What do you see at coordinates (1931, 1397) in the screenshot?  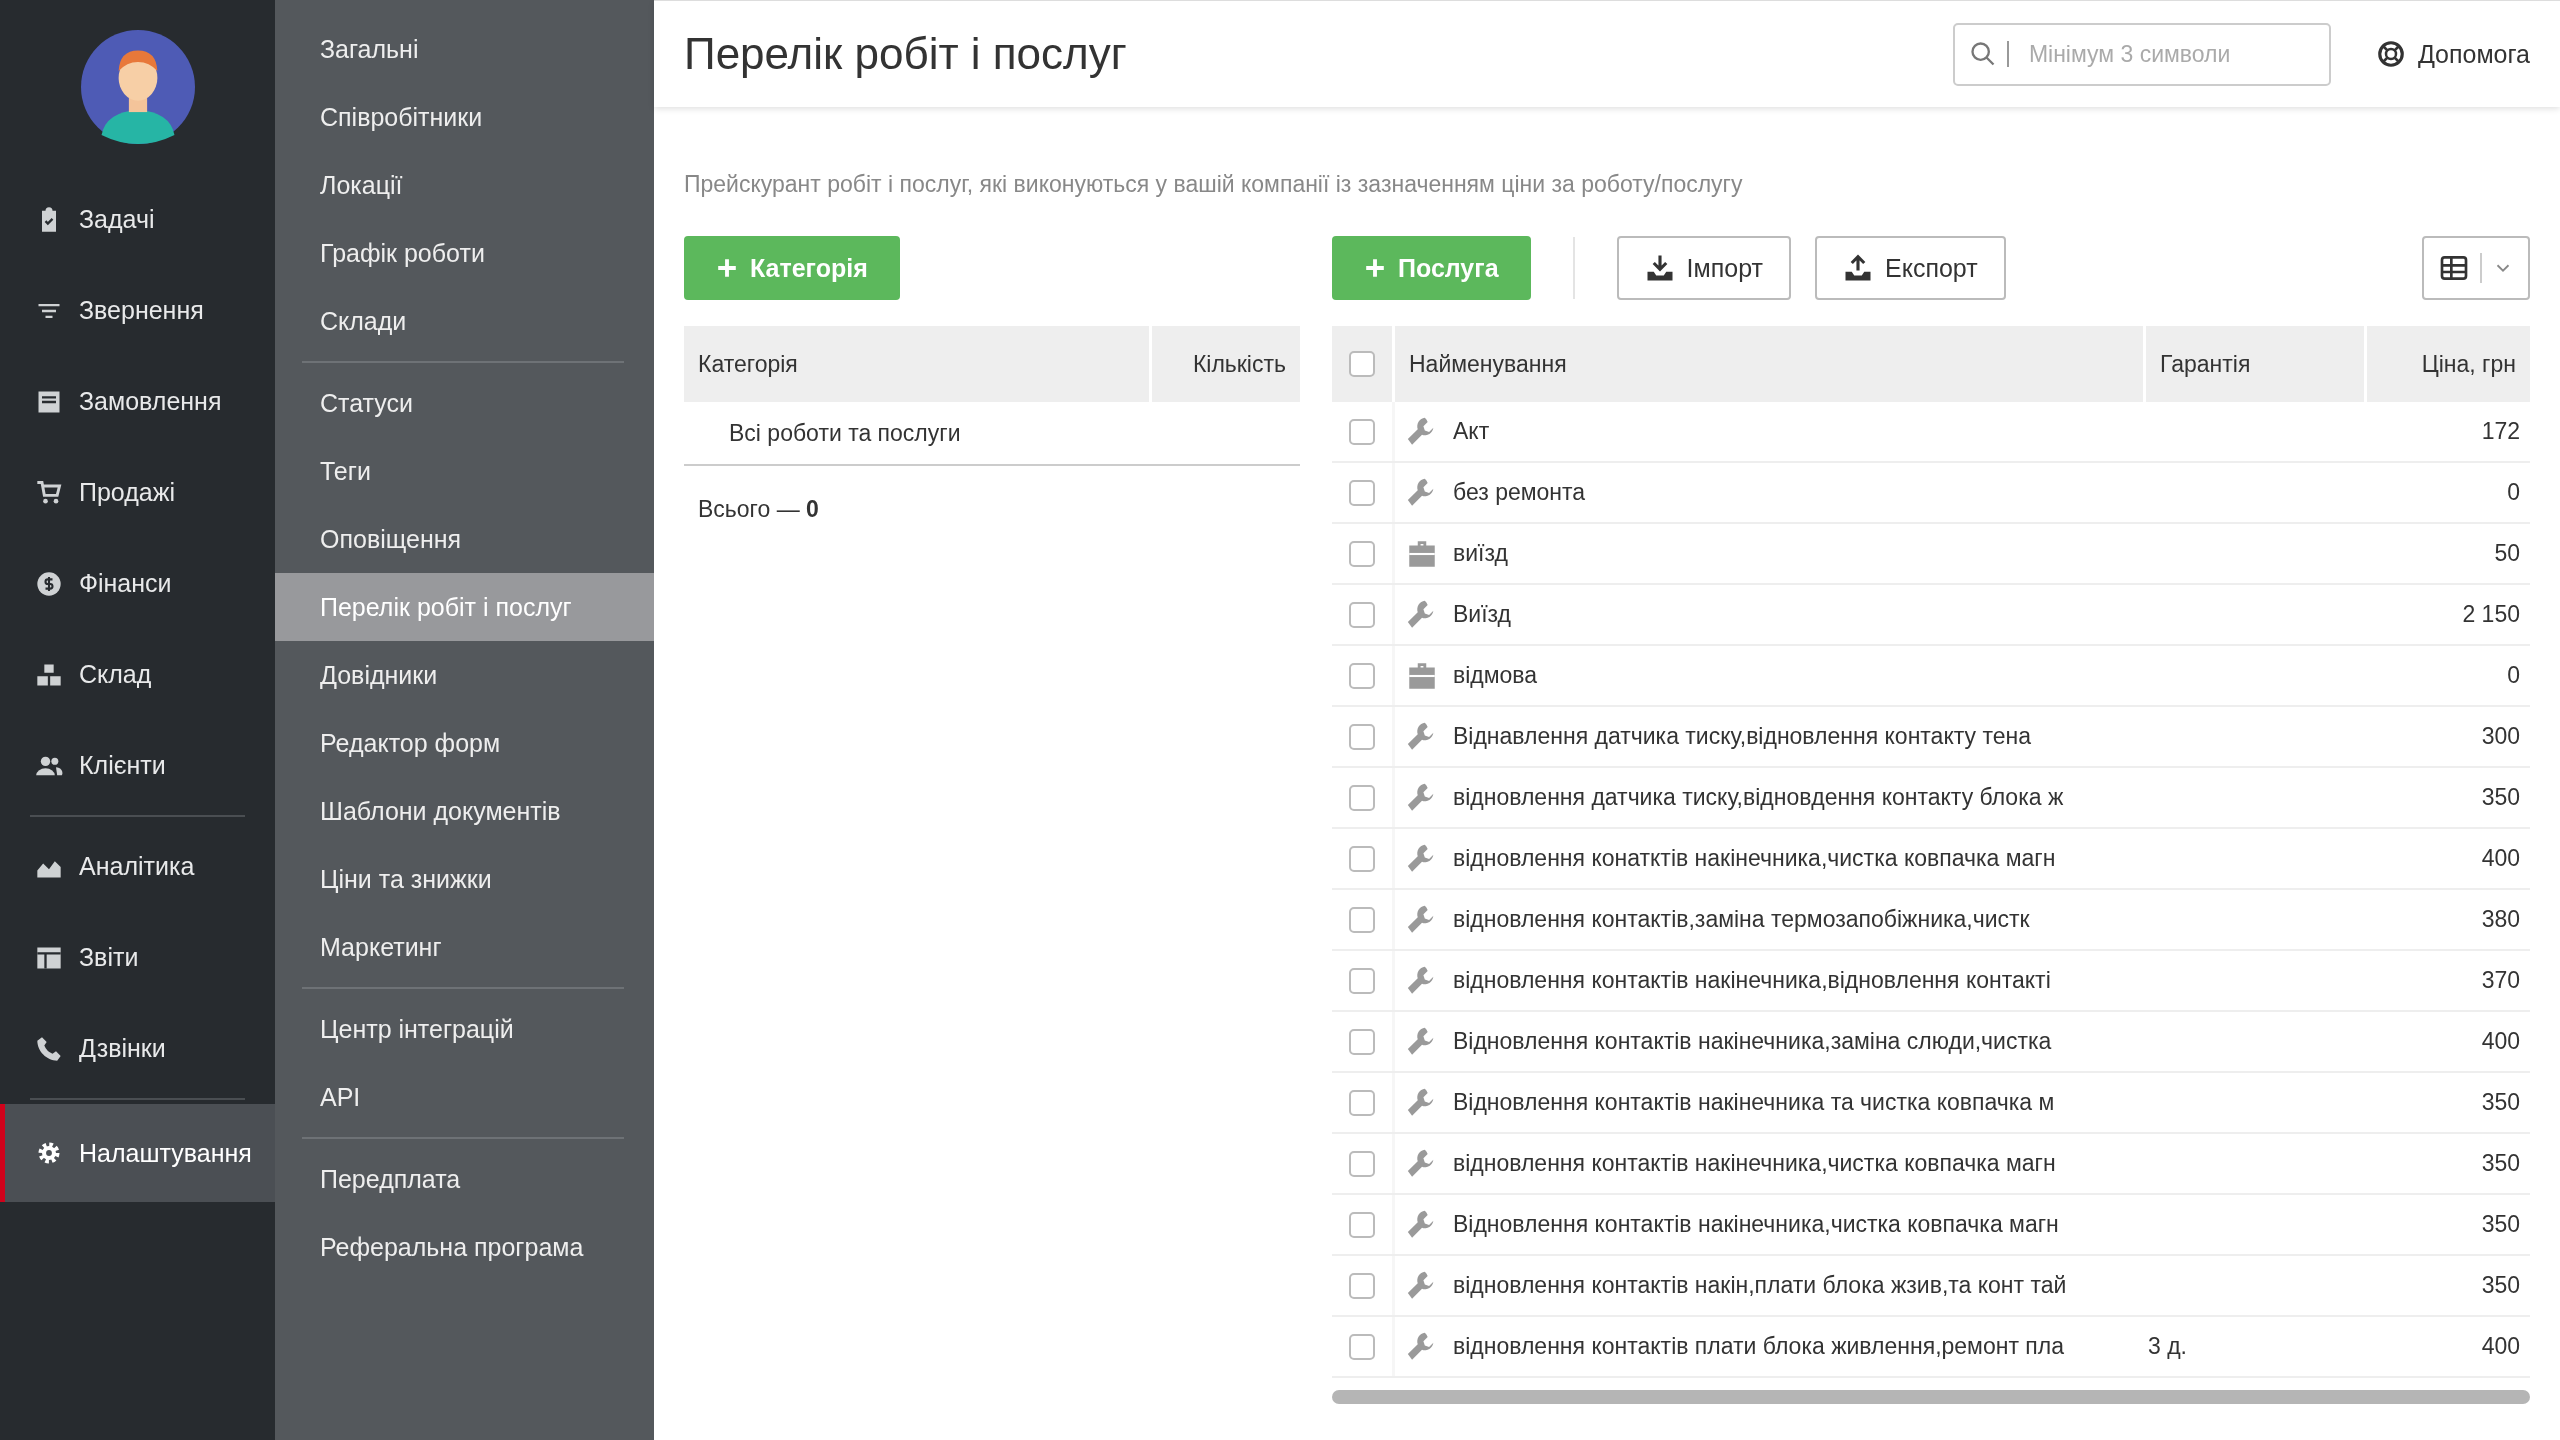 I see `horizontal-scrollbar` at bounding box center [1931, 1397].